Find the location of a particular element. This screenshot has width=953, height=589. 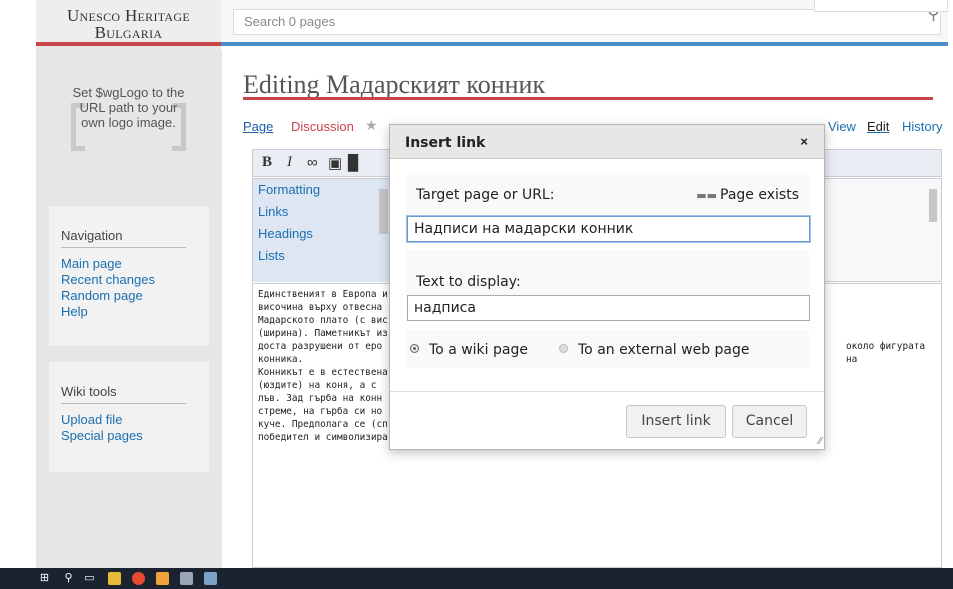

target-label: Target page or URL: is located at coordinates (485, 195).